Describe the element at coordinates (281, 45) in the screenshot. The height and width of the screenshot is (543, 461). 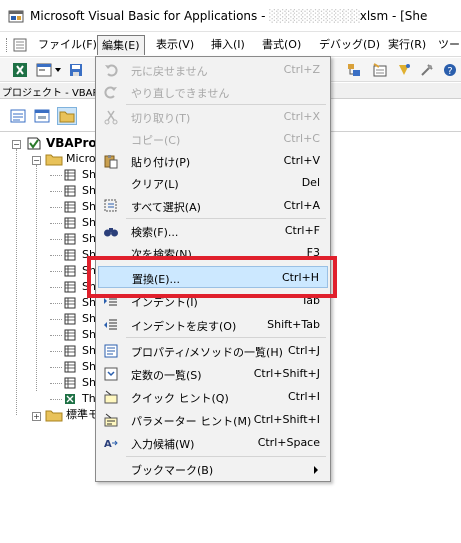
I see `menu-format: 書式(O)` at that location.